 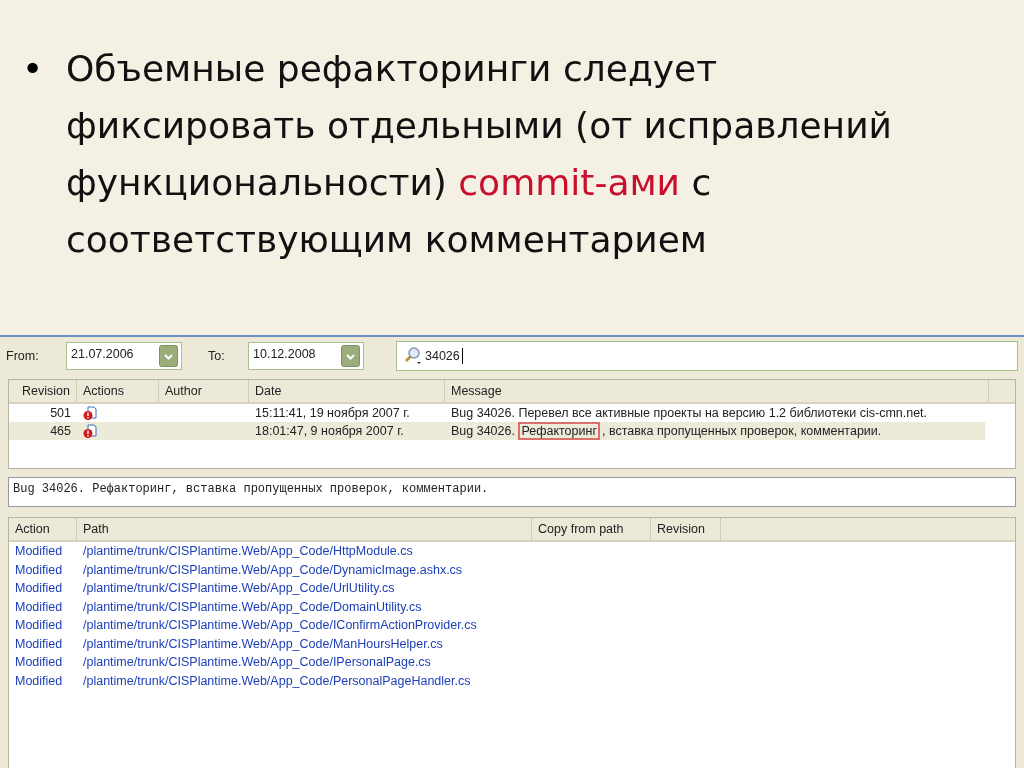 I want to click on path-cell-text: /plantime/trunk/CISPlantime.Web/App_Code/DomainUtility.cs, so click(x=252, y=606).